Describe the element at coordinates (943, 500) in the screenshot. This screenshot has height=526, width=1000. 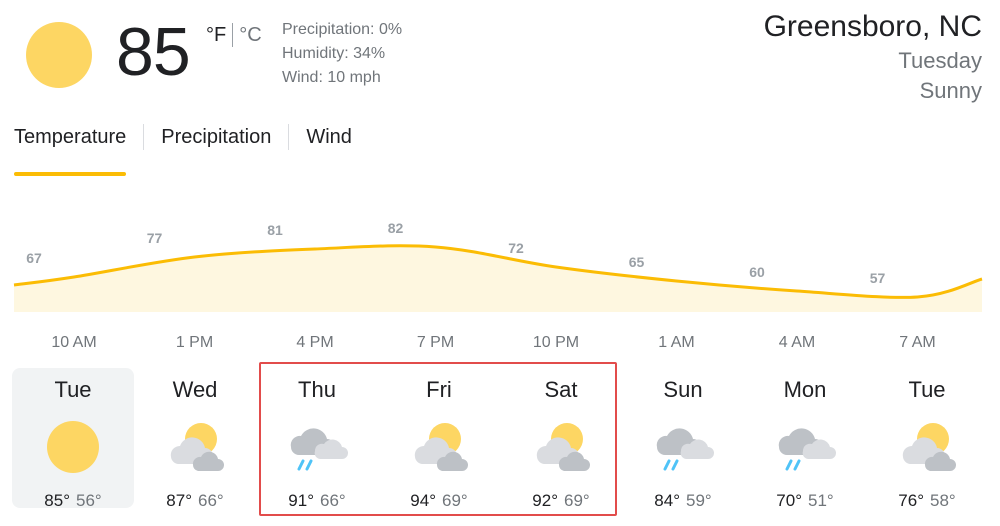
I see `low-temp: 58°` at that location.